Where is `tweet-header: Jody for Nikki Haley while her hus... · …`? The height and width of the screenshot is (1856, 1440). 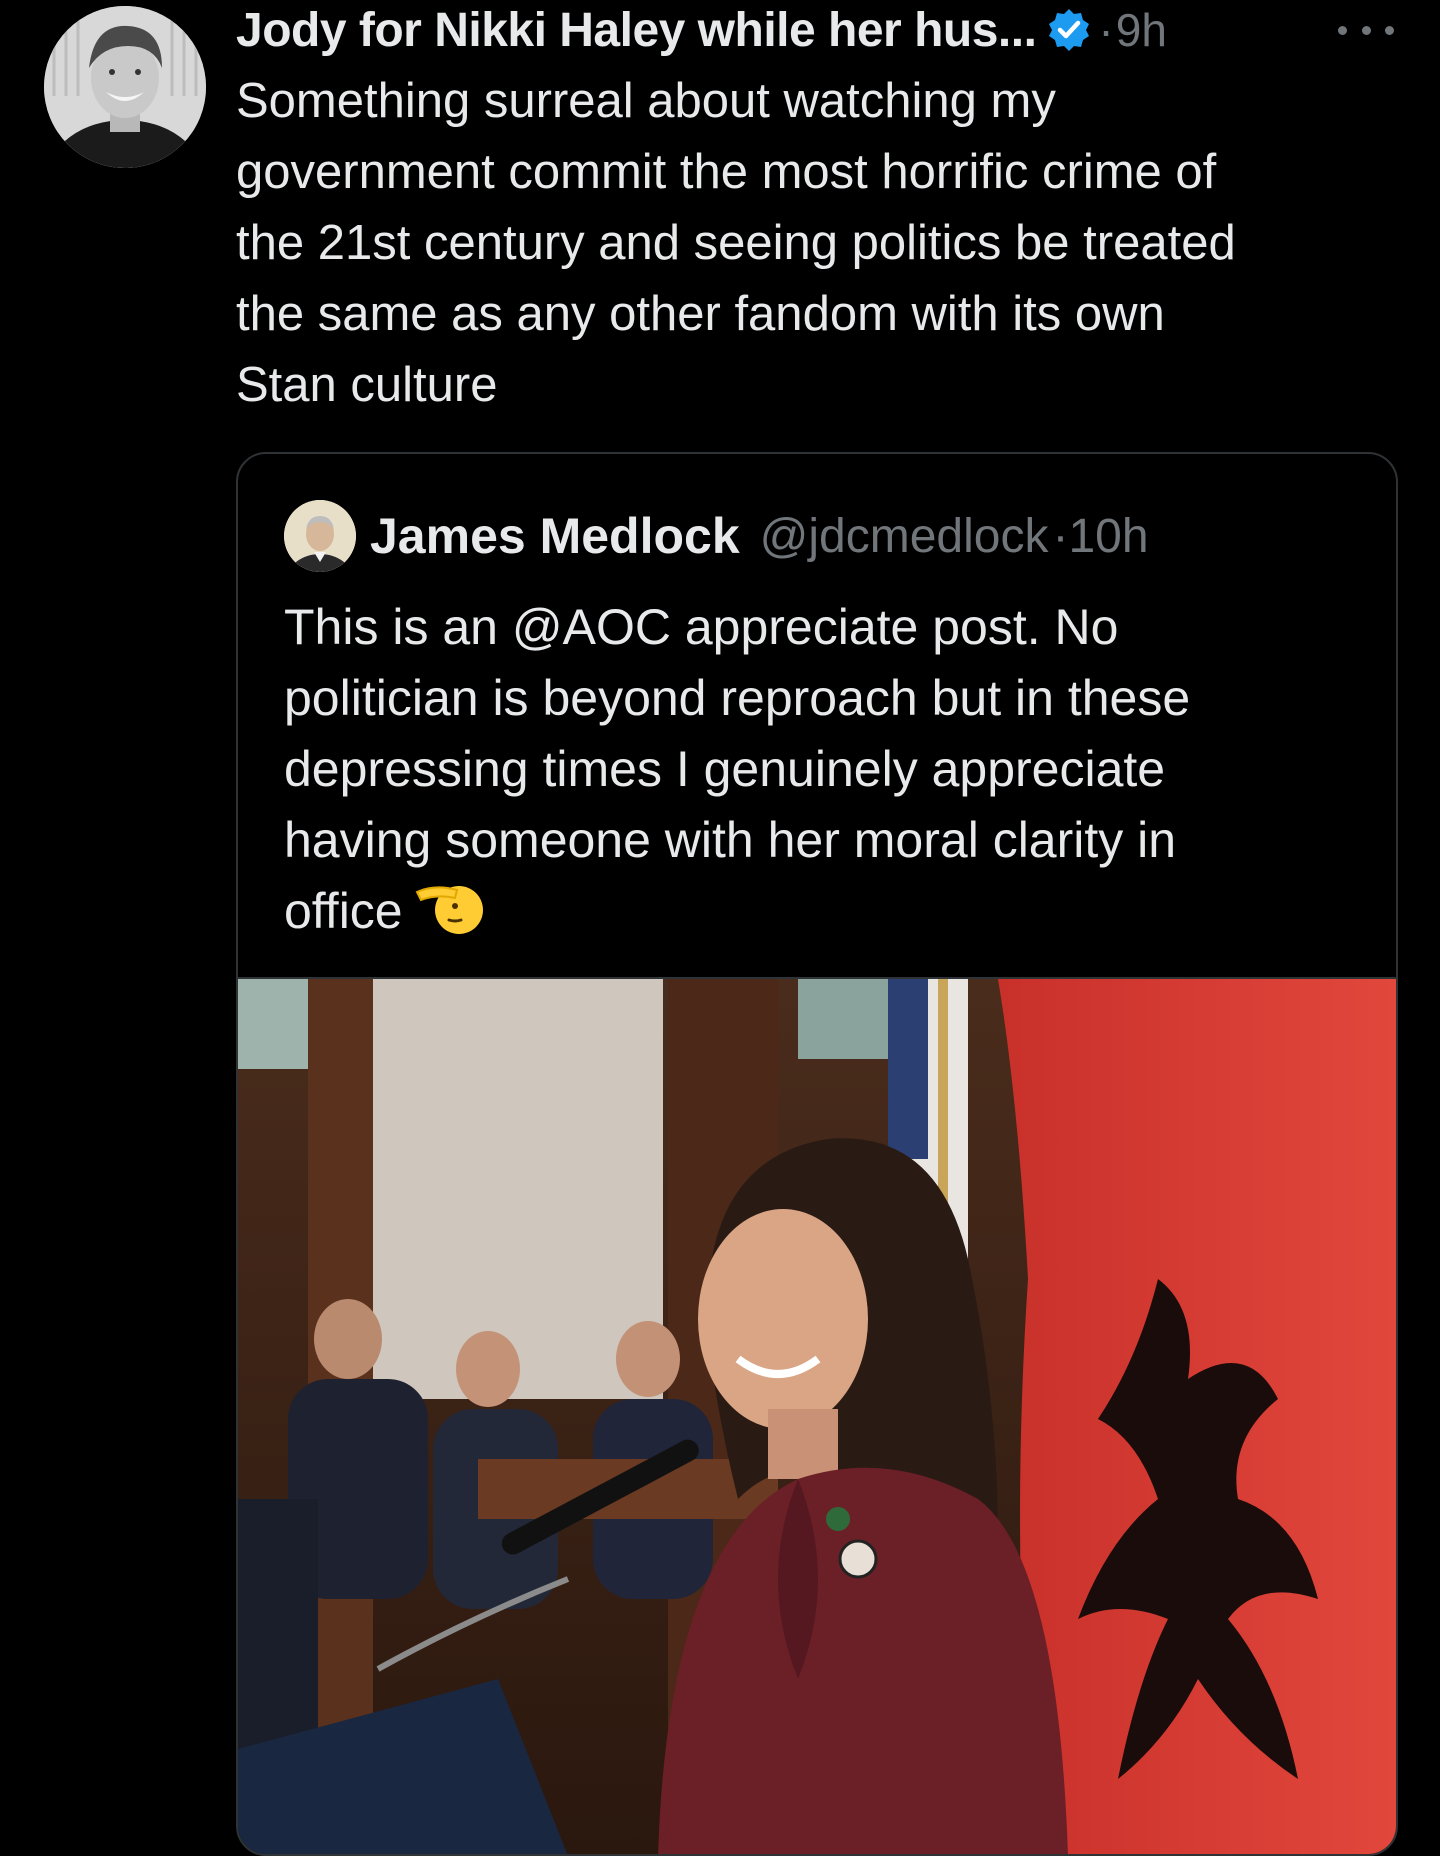 tweet-header: Jody for Nikki Haley while her hus... · … is located at coordinates (701, 30).